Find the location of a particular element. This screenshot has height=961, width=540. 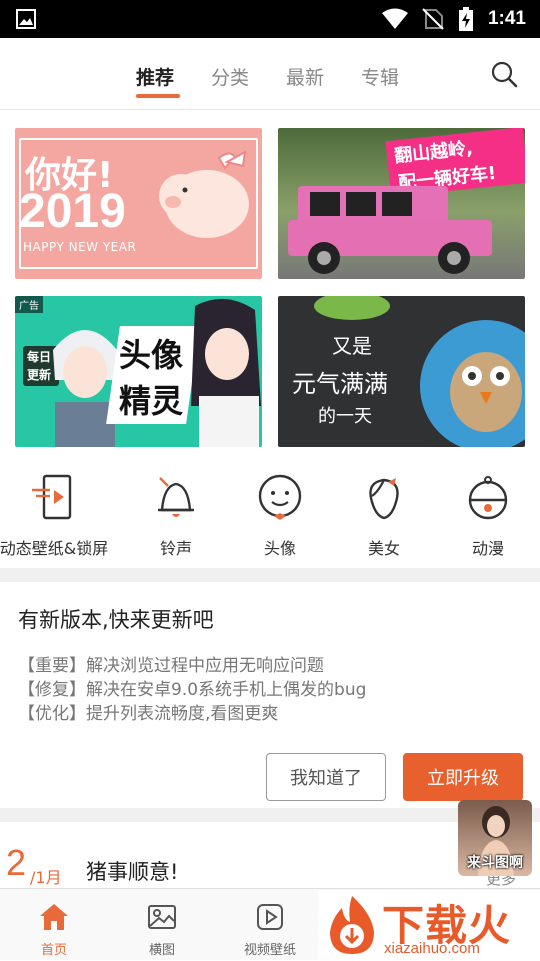

search-icon is located at coordinates (504, 74).